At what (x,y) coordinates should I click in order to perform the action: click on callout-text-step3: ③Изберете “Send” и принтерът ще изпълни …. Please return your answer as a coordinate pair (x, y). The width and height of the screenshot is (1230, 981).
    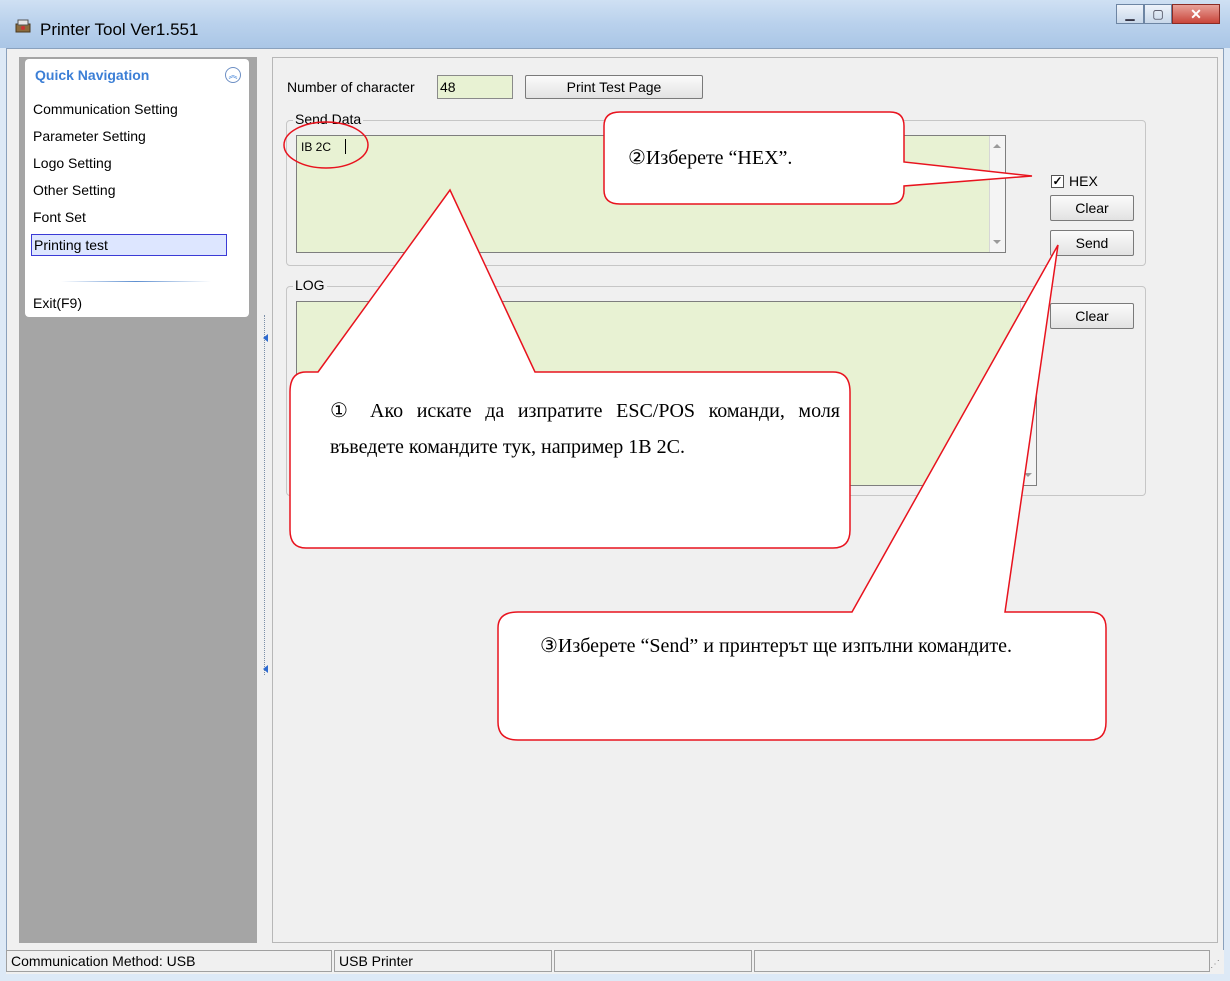
    Looking at the image, I should click on (776, 646).